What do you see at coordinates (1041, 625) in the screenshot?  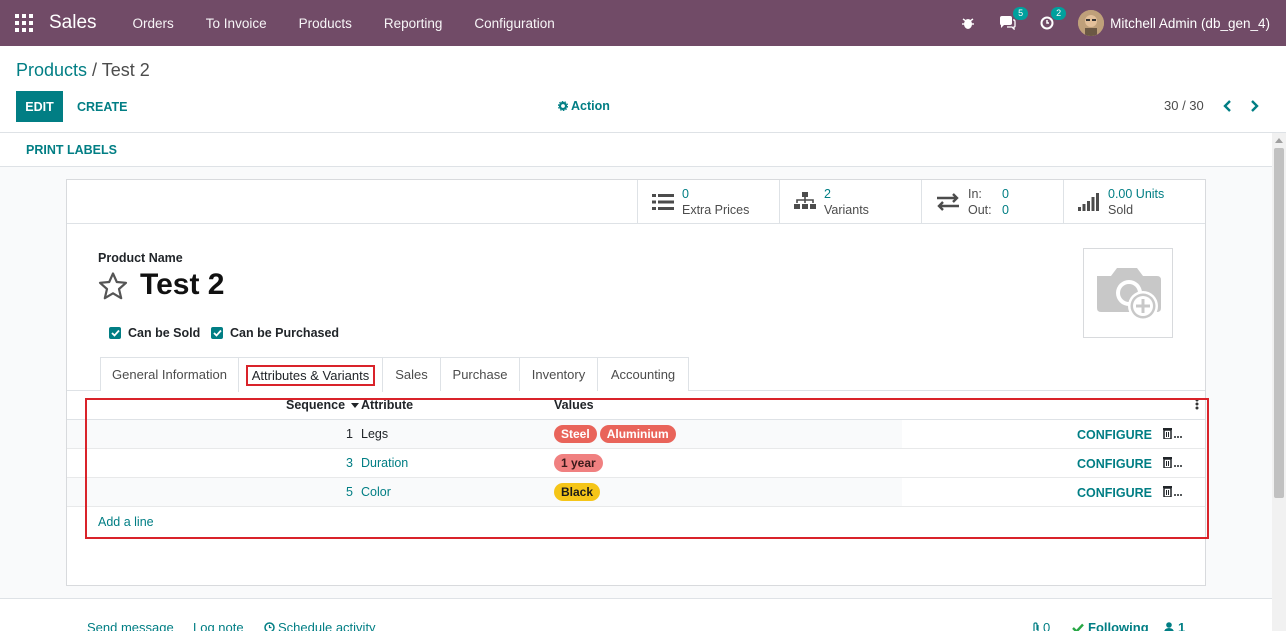 I see `attachments-button: 0` at bounding box center [1041, 625].